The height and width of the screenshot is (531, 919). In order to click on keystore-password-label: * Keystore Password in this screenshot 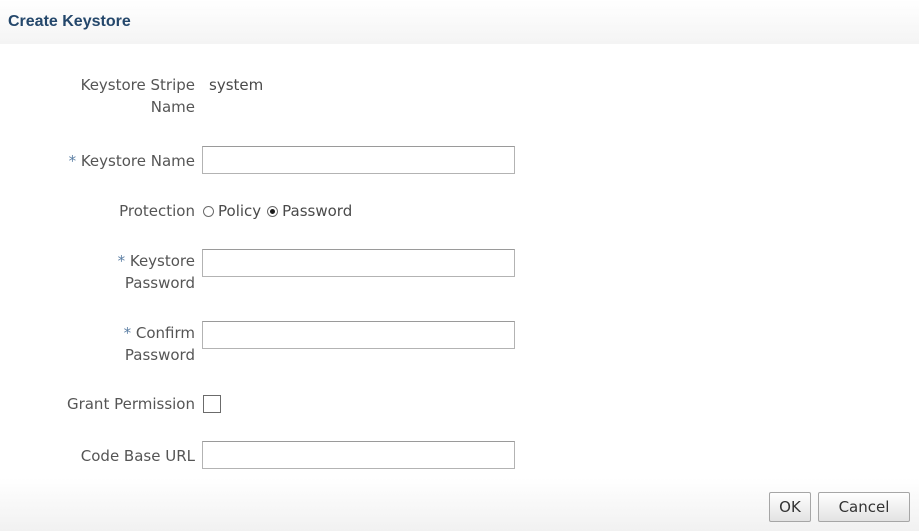, I will do `click(97, 272)`.